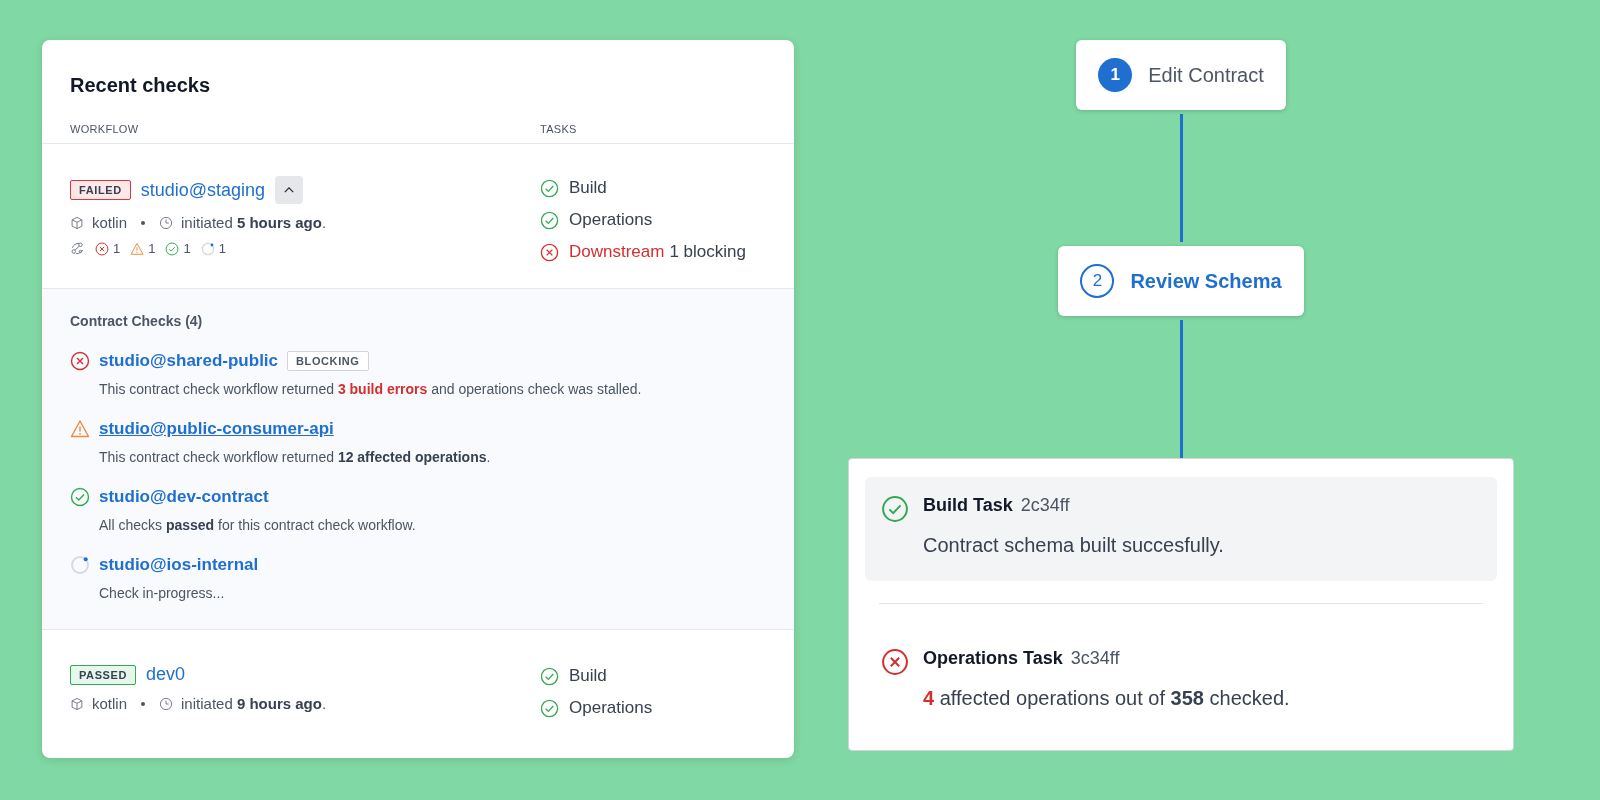  Describe the element at coordinates (216, 429) in the screenshot. I see `contract-link: studio@public-consumer-api` at that location.